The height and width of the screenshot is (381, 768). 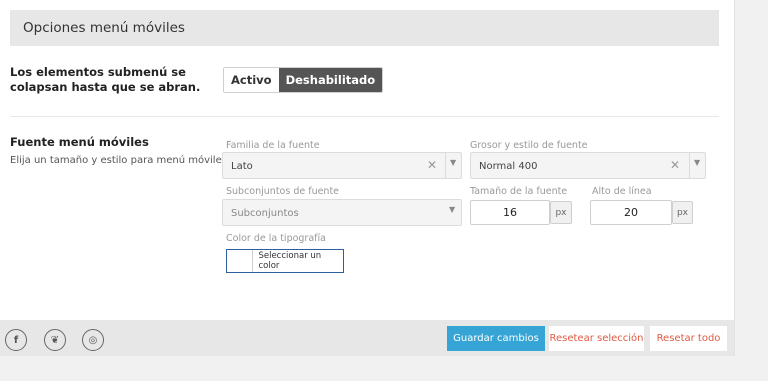 What do you see at coordinates (265, 213) in the screenshot?
I see `font-subsets-placeholder: Subconjuntos` at bounding box center [265, 213].